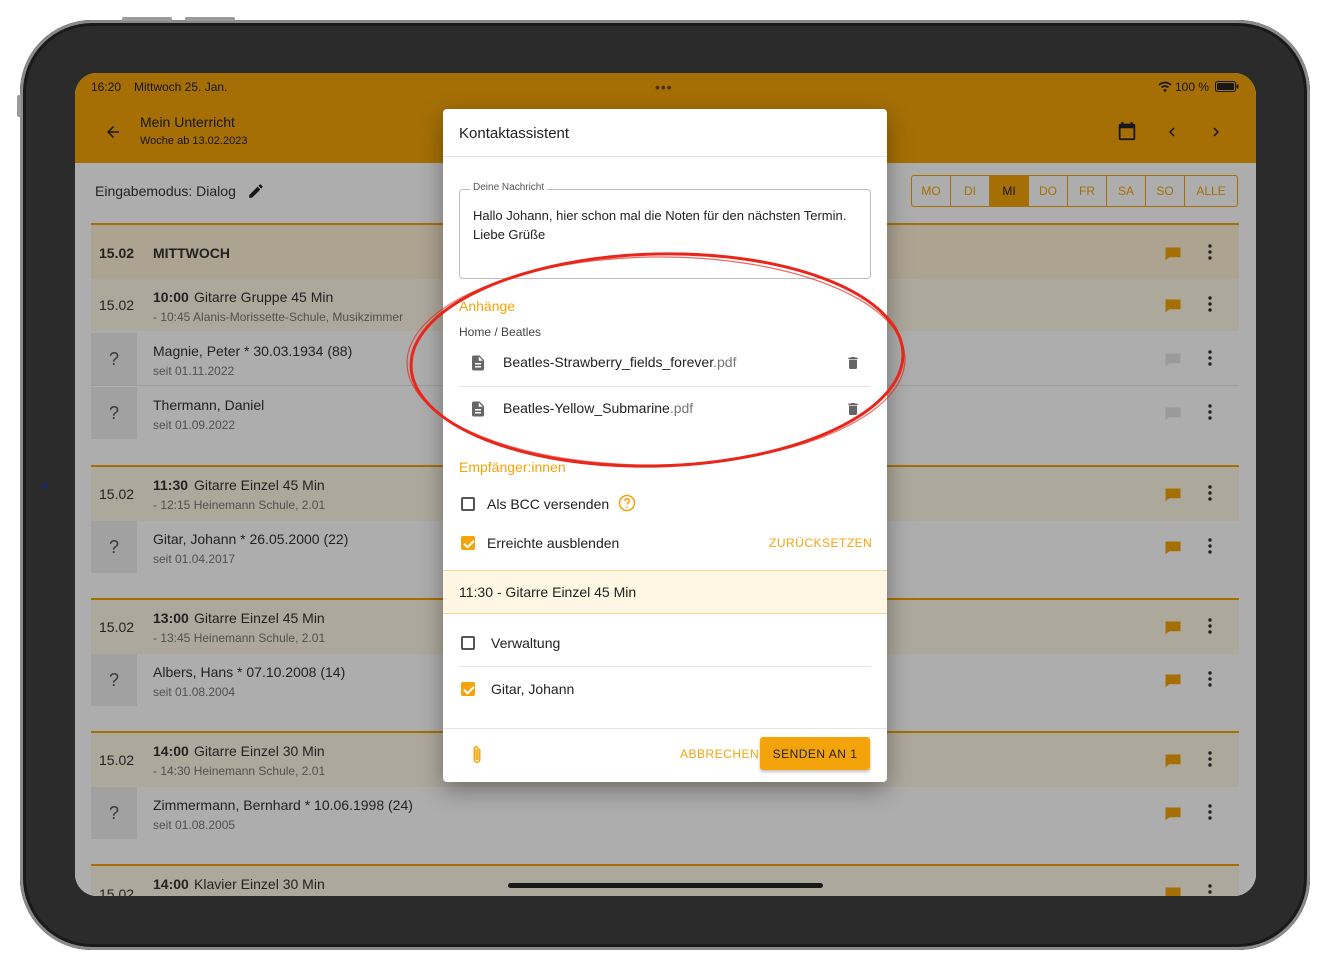 The height and width of the screenshot is (970, 1330). What do you see at coordinates (665, 592) in the screenshot?
I see `recipient-group-header: 11:30 - Gitarre Einzel 45 Min` at bounding box center [665, 592].